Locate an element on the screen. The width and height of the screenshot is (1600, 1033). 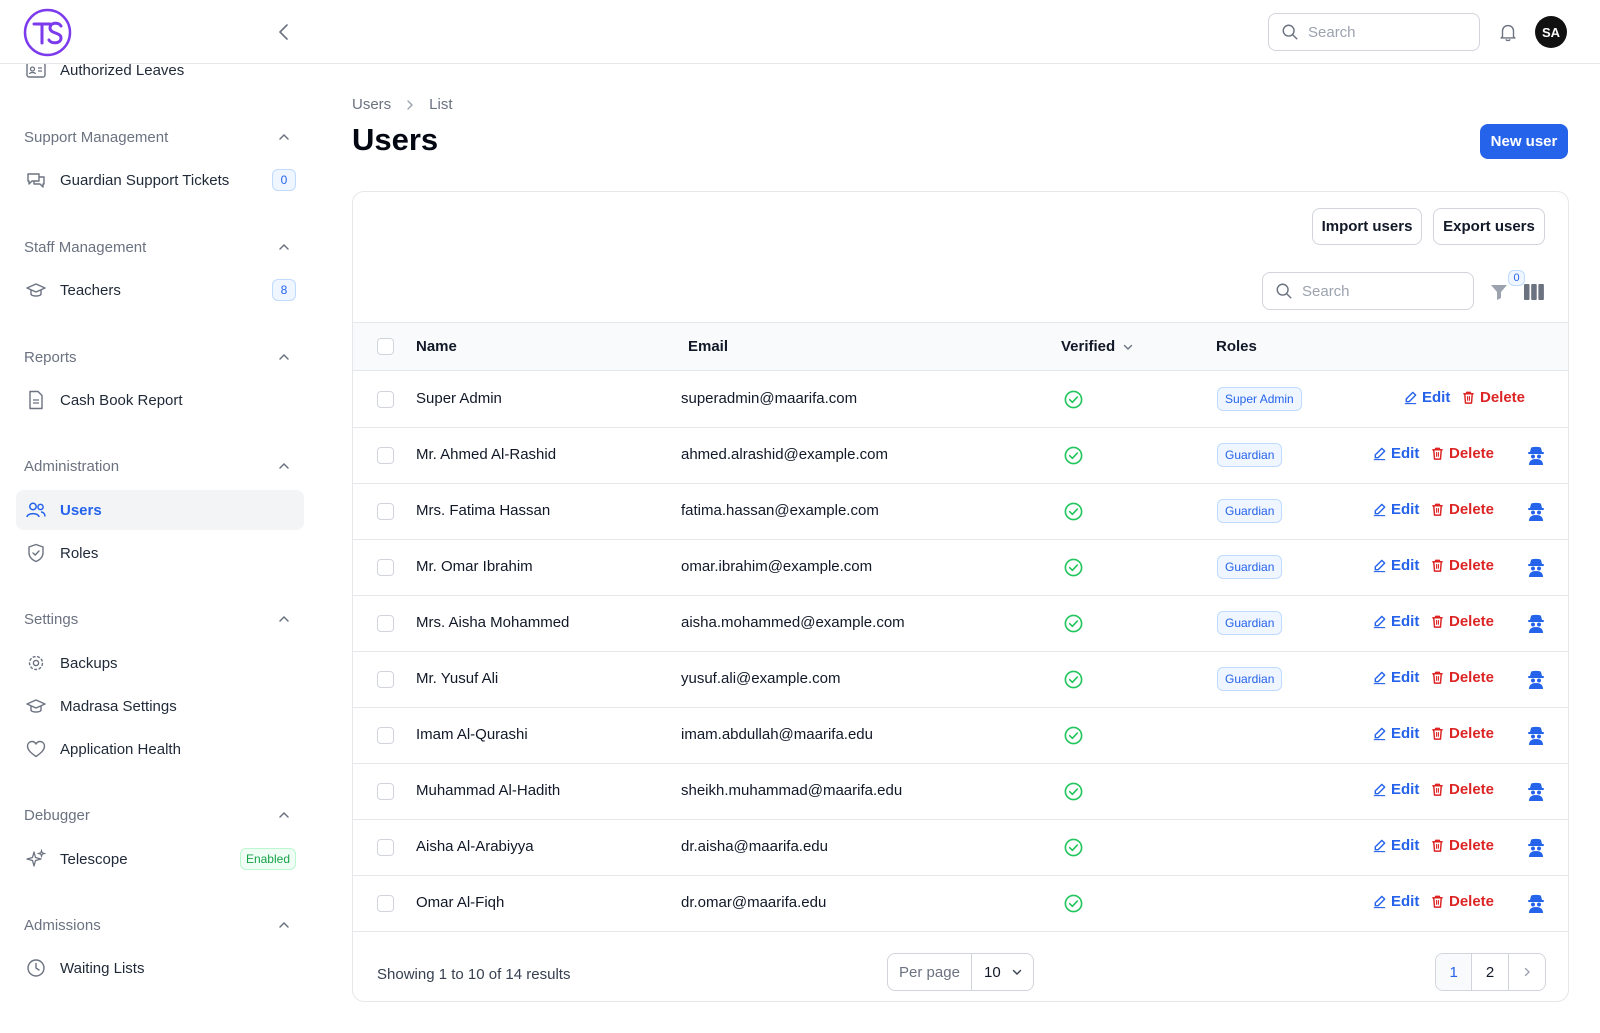
top-bar: SA is located at coordinates (800, 32).